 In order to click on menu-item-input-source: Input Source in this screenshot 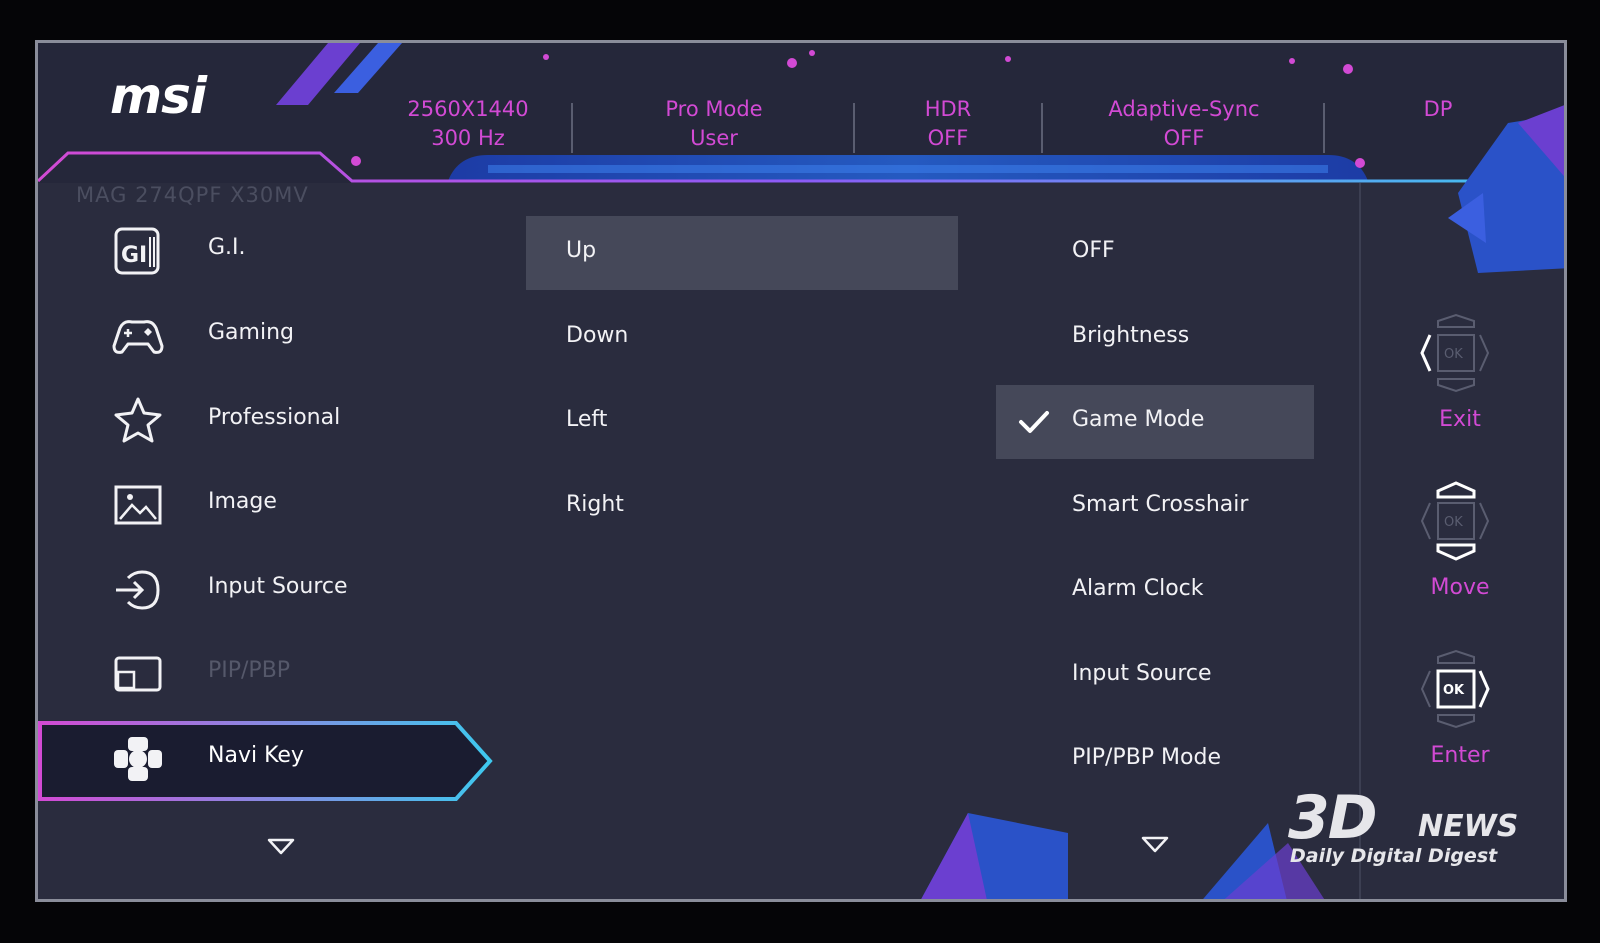, I will do `click(284, 590)`.